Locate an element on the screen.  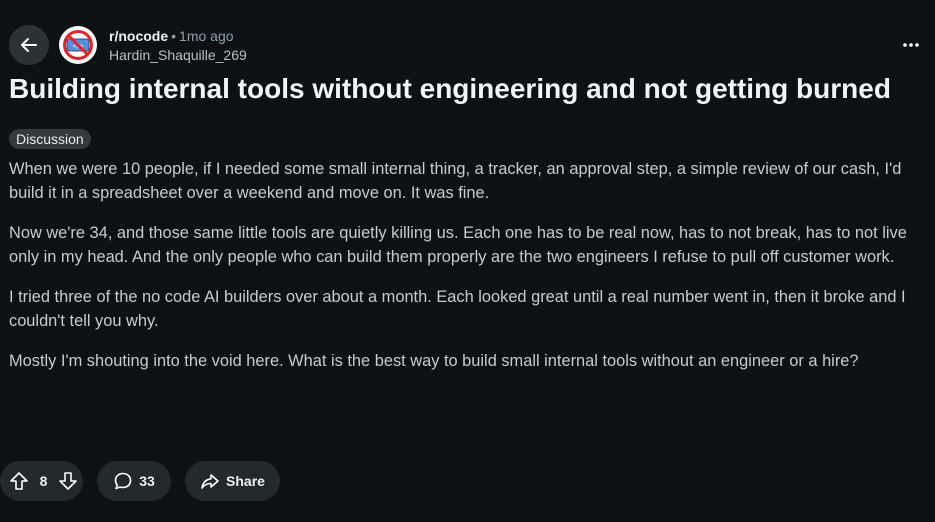
post-time: 1mo ago is located at coordinates (206, 36).